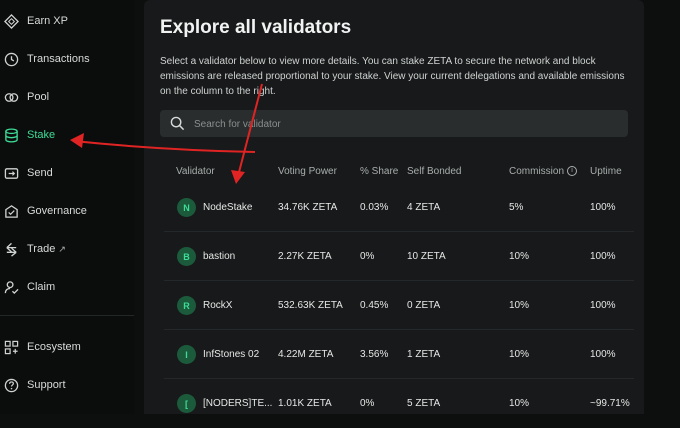  Describe the element at coordinates (58, 59) in the screenshot. I see `sidebar-item-label: Transactions` at that location.